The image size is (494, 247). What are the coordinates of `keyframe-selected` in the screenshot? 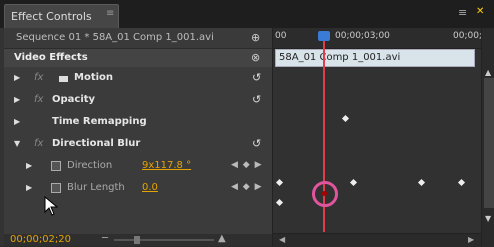 It's located at (324, 193).